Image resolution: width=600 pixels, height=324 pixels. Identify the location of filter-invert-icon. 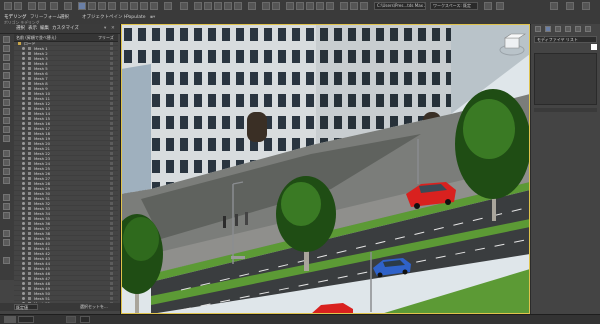
(6, 138).